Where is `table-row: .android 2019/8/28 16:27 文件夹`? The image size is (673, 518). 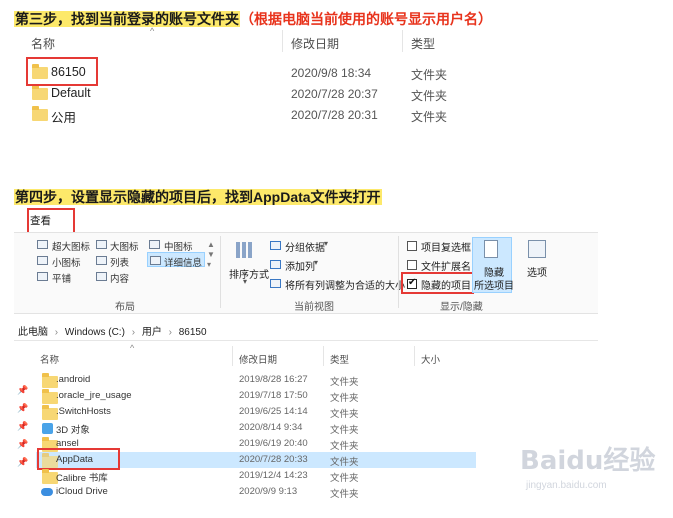
table-row: .android 2019/8/28 16:27 文件夹 is located at coordinates (256, 380).